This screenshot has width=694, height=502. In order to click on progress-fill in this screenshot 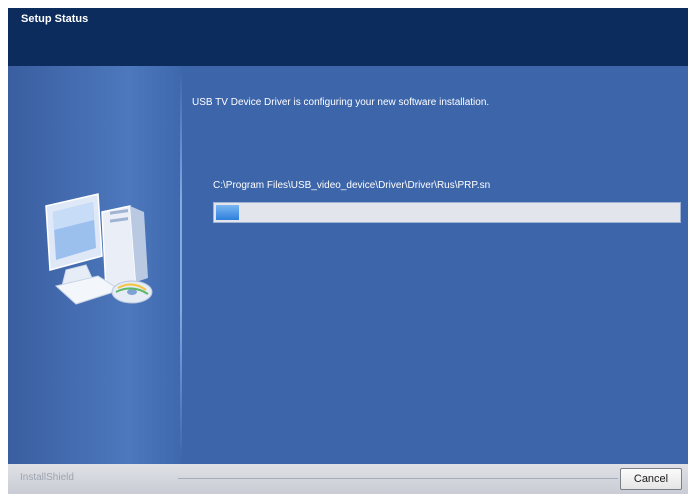, I will do `click(227, 212)`.